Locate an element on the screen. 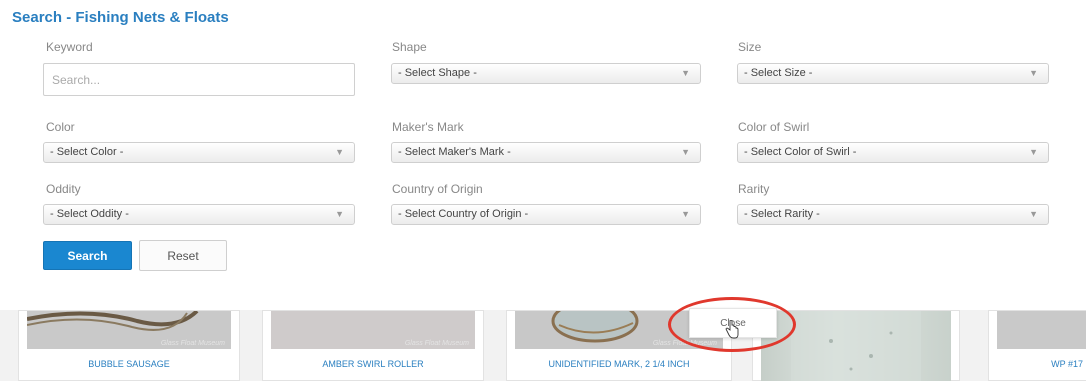 This screenshot has height=381, width=1086. makers-mark-select-value: - Select Maker's Mark - is located at coordinates (454, 152).